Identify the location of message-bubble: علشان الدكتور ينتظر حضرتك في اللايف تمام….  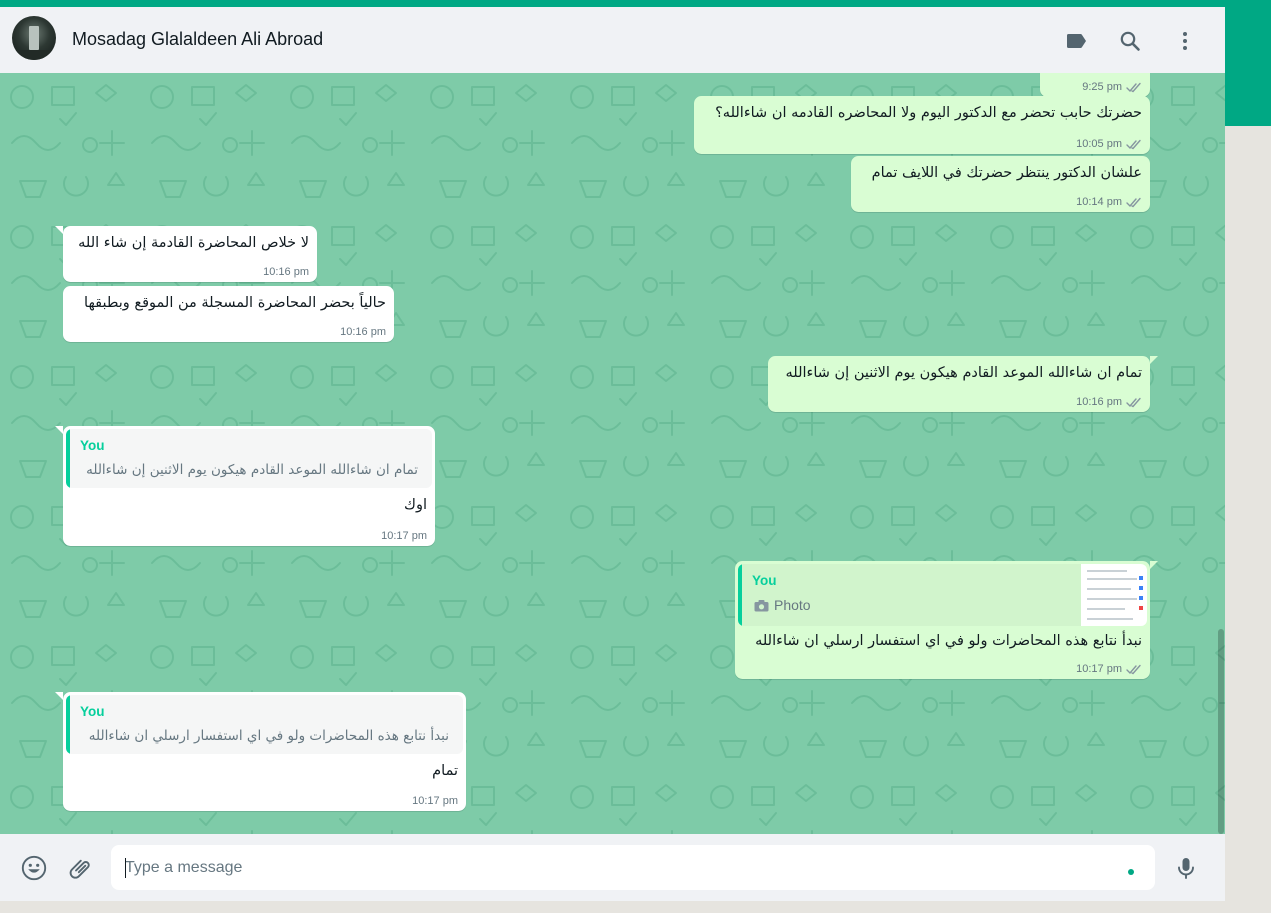
(1000, 184).